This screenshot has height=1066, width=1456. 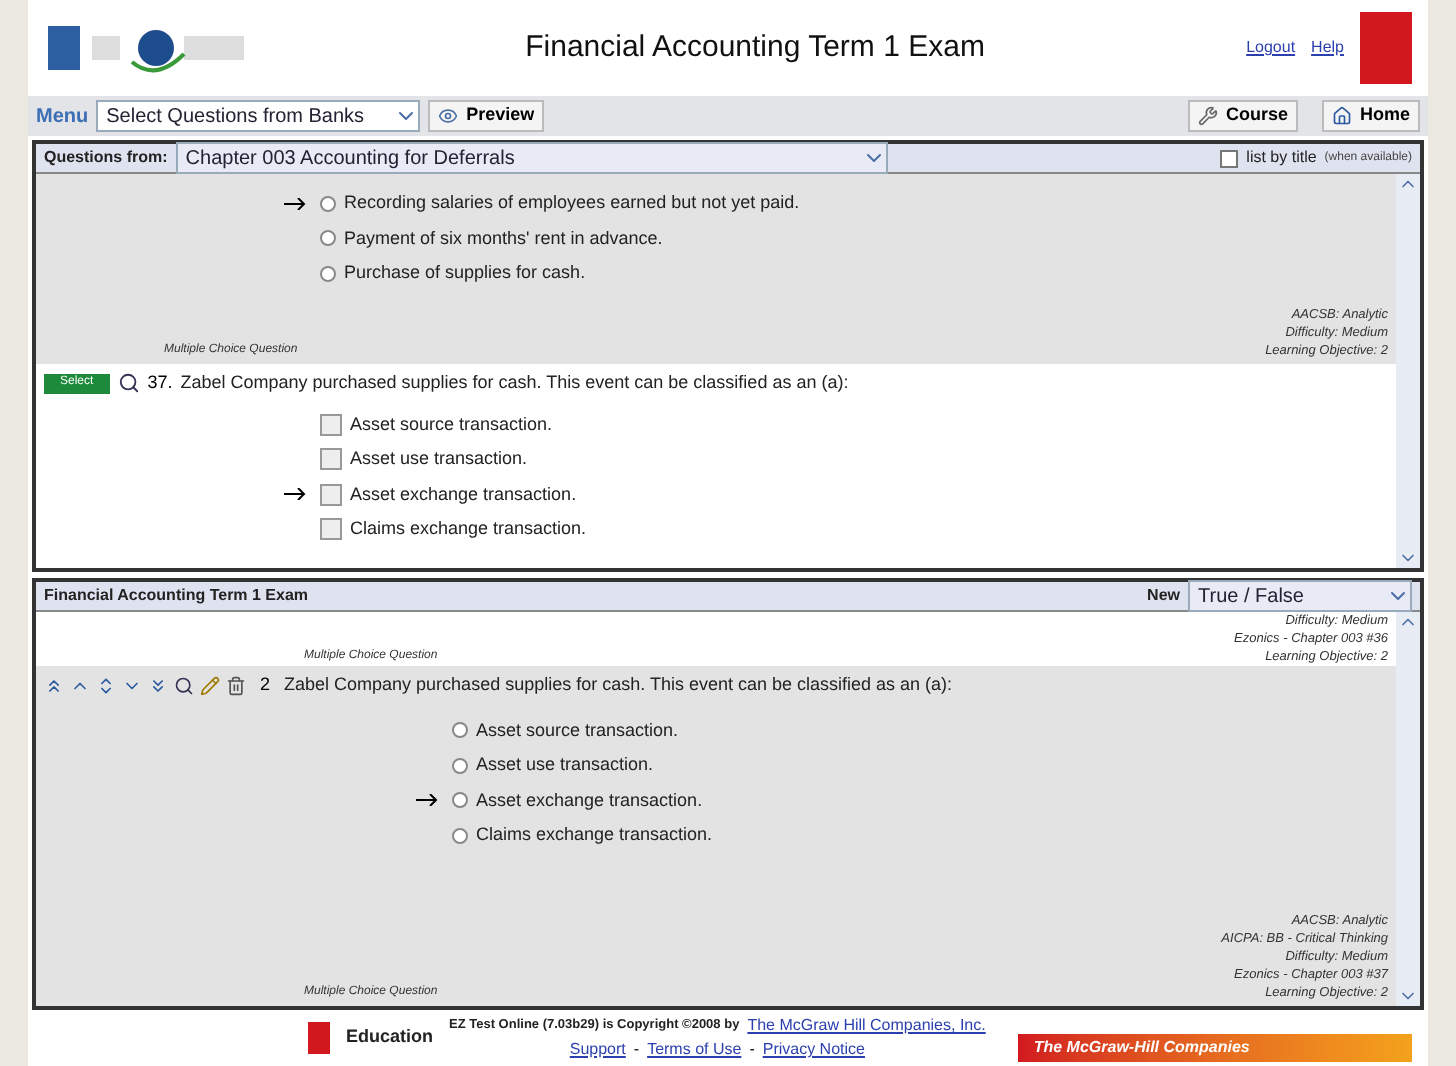 I want to click on answer-text: Recording salaries of employees earned but not yet paid., so click(x=572, y=203).